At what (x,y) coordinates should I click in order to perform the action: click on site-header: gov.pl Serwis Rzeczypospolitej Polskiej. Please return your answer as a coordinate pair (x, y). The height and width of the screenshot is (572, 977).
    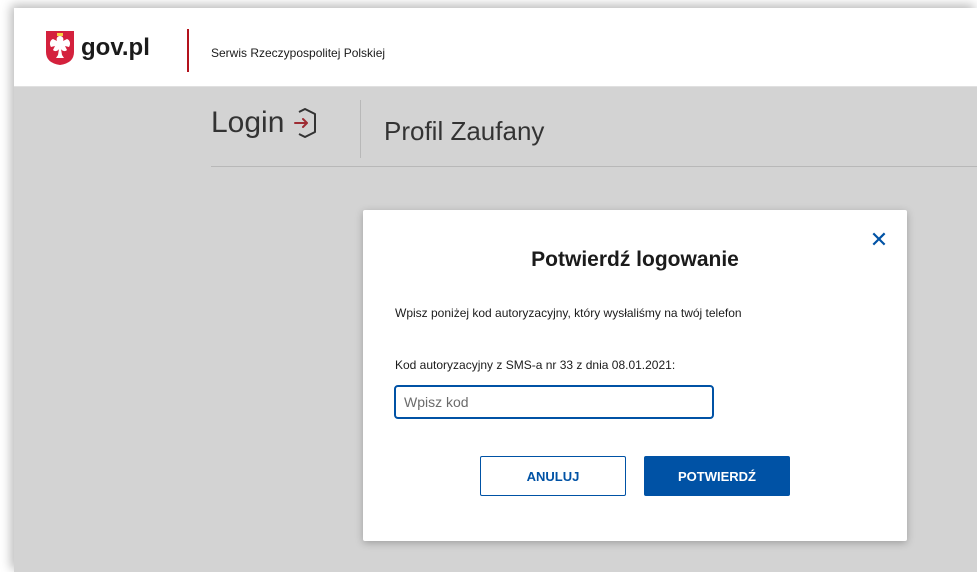
    Looking at the image, I should click on (495, 47).